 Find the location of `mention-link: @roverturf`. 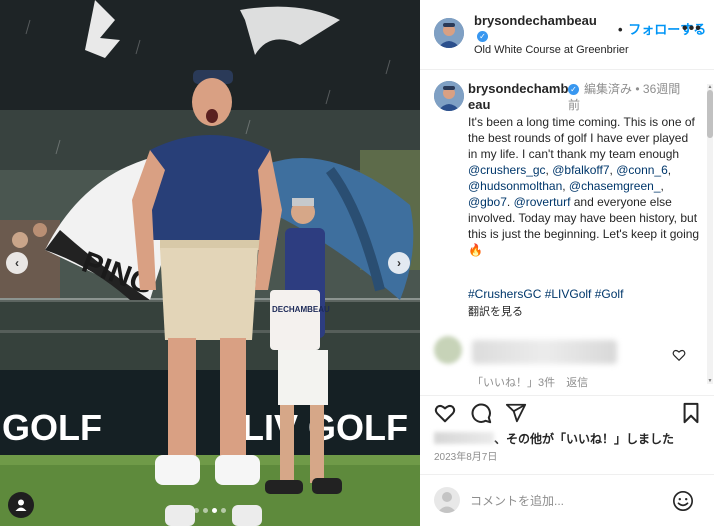

mention-link: @roverturf is located at coordinates (542, 202).